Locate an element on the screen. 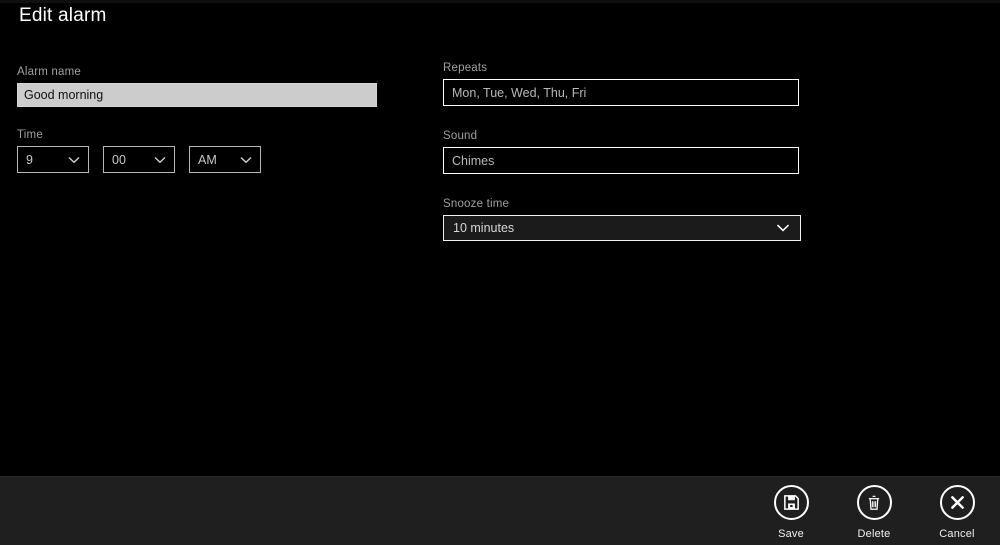  snooze-time-label: Snooze time is located at coordinates (476, 204).